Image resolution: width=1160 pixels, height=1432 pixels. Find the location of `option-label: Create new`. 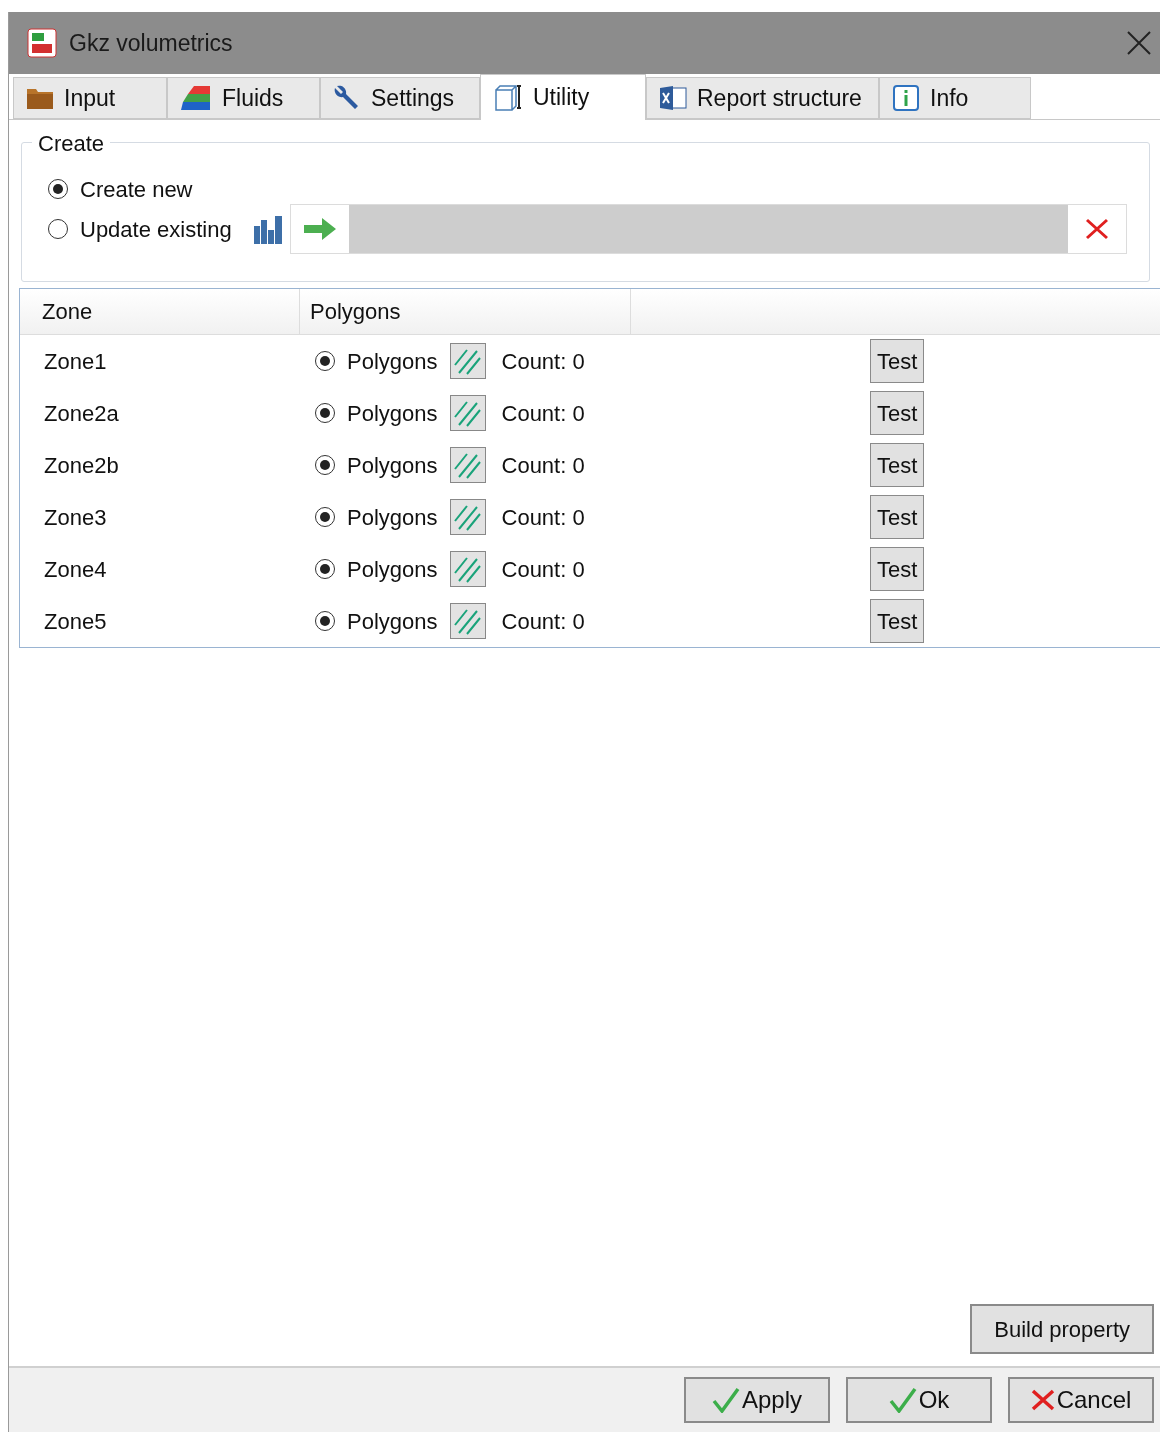

option-label: Create new is located at coordinates (136, 189).